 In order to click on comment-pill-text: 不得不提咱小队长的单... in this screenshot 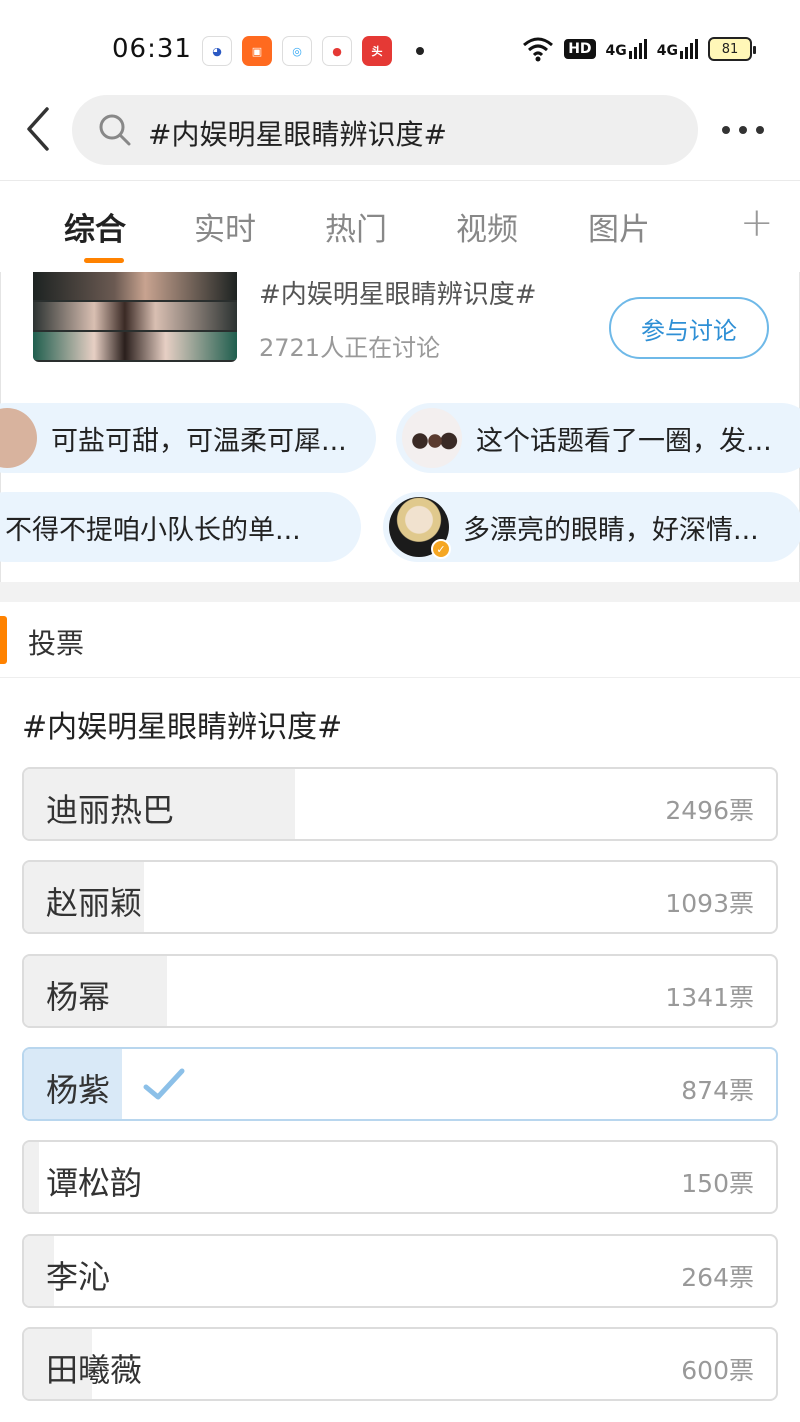, I will do `click(153, 530)`.